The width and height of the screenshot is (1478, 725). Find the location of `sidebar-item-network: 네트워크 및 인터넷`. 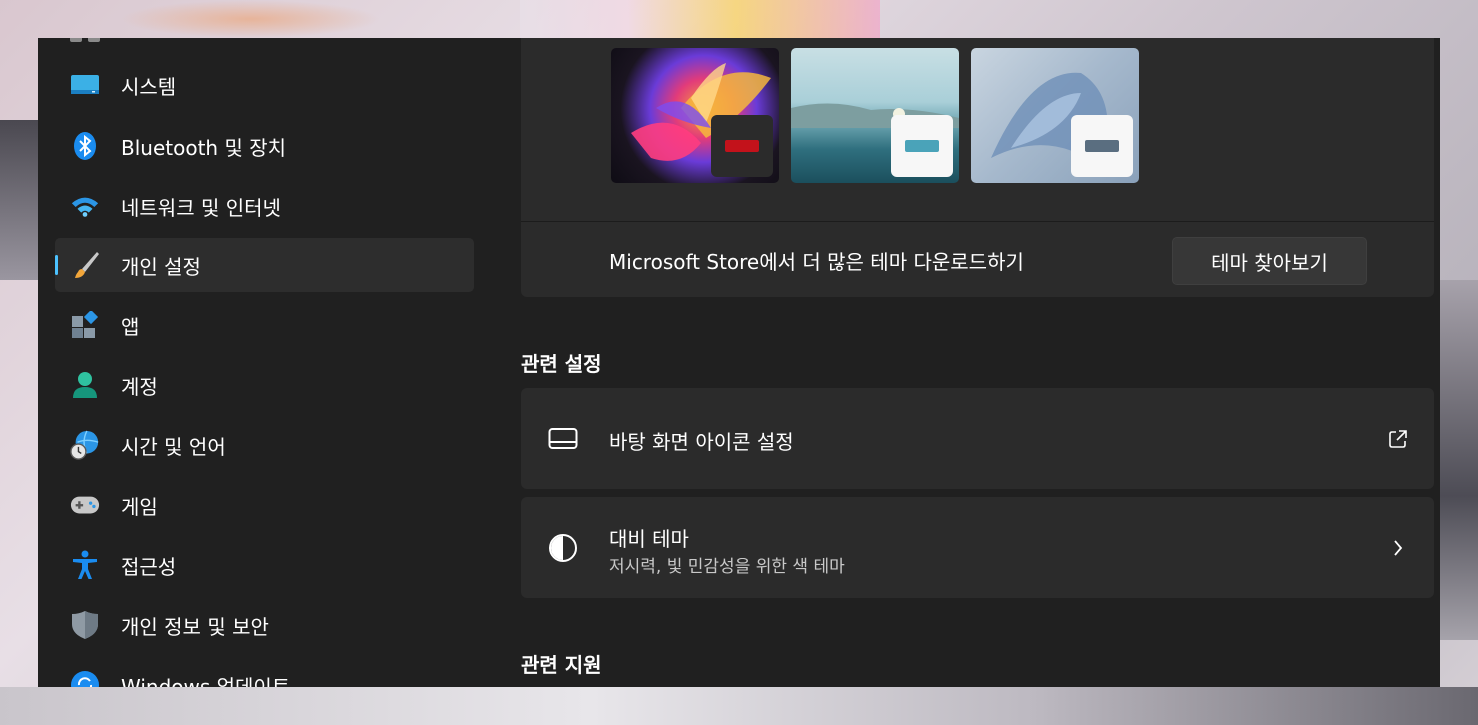

sidebar-item-network: 네트워크 및 인터넷 is located at coordinates (264, 206).